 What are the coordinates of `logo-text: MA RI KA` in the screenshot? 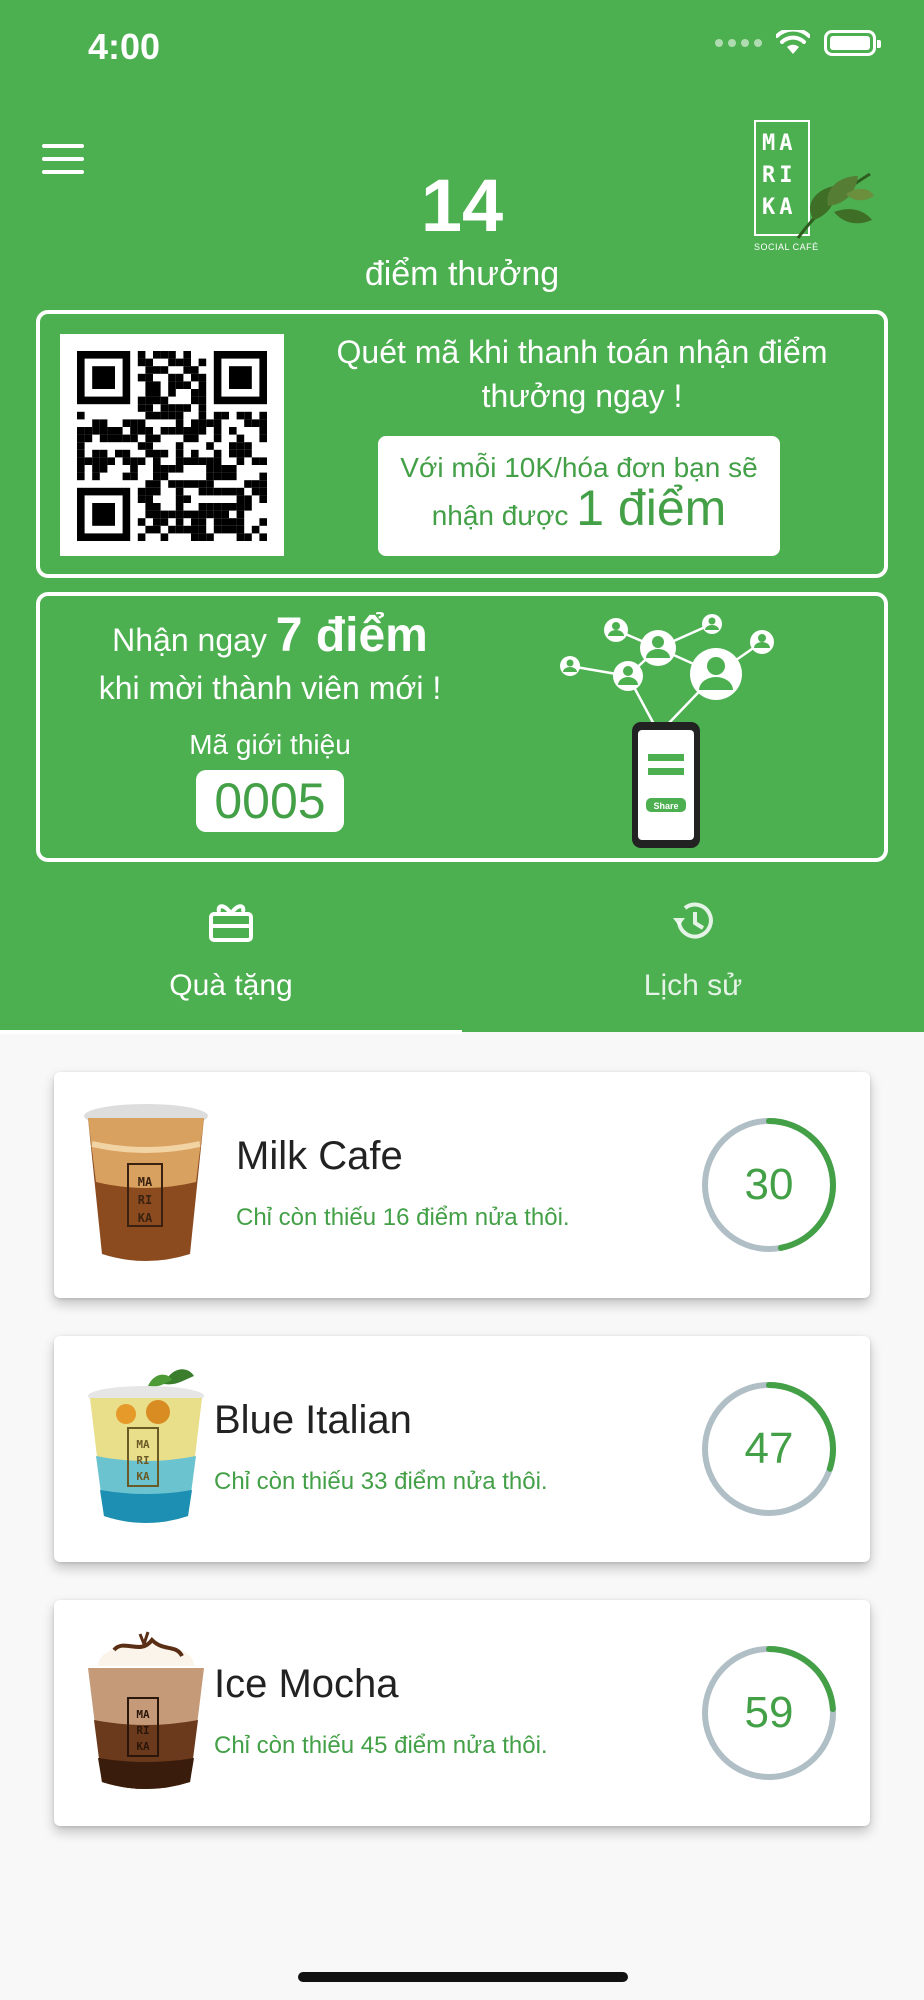 It's located at (779, 175).